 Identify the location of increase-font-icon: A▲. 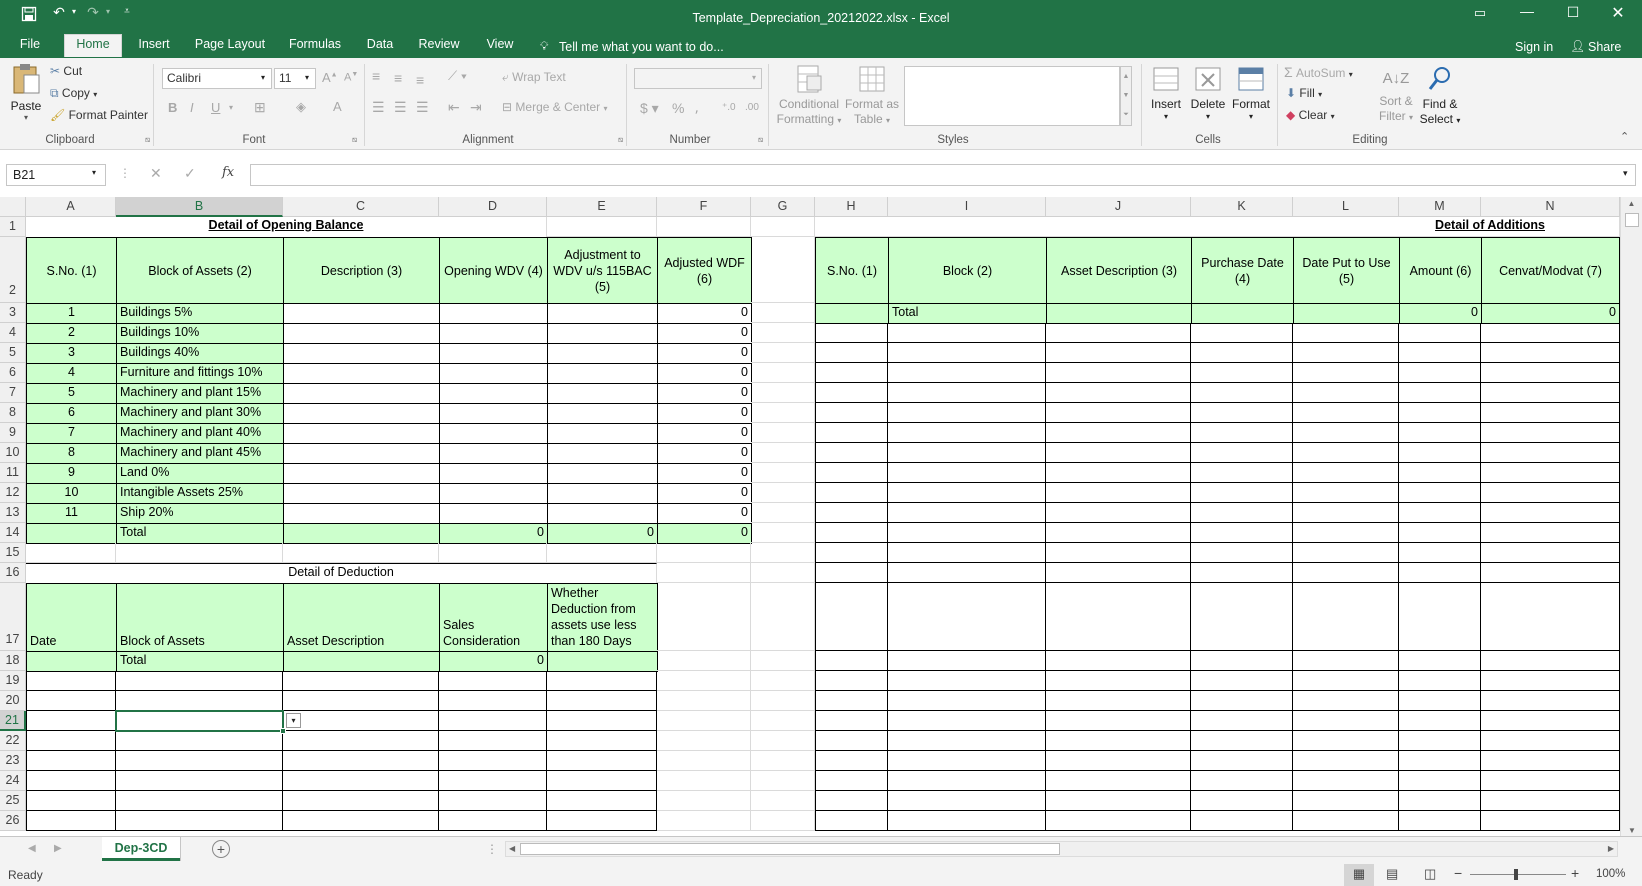
(330, 77).